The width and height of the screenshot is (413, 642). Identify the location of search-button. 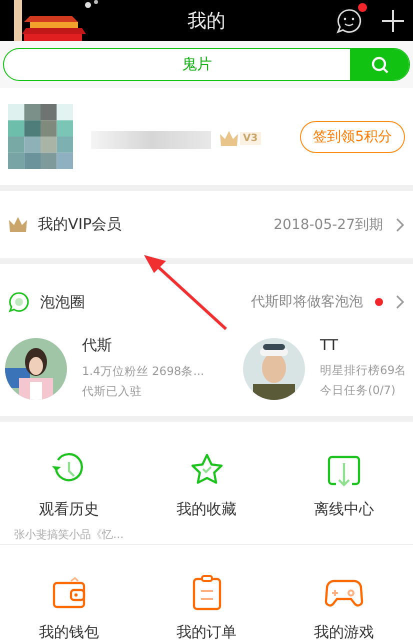
(379, 64).